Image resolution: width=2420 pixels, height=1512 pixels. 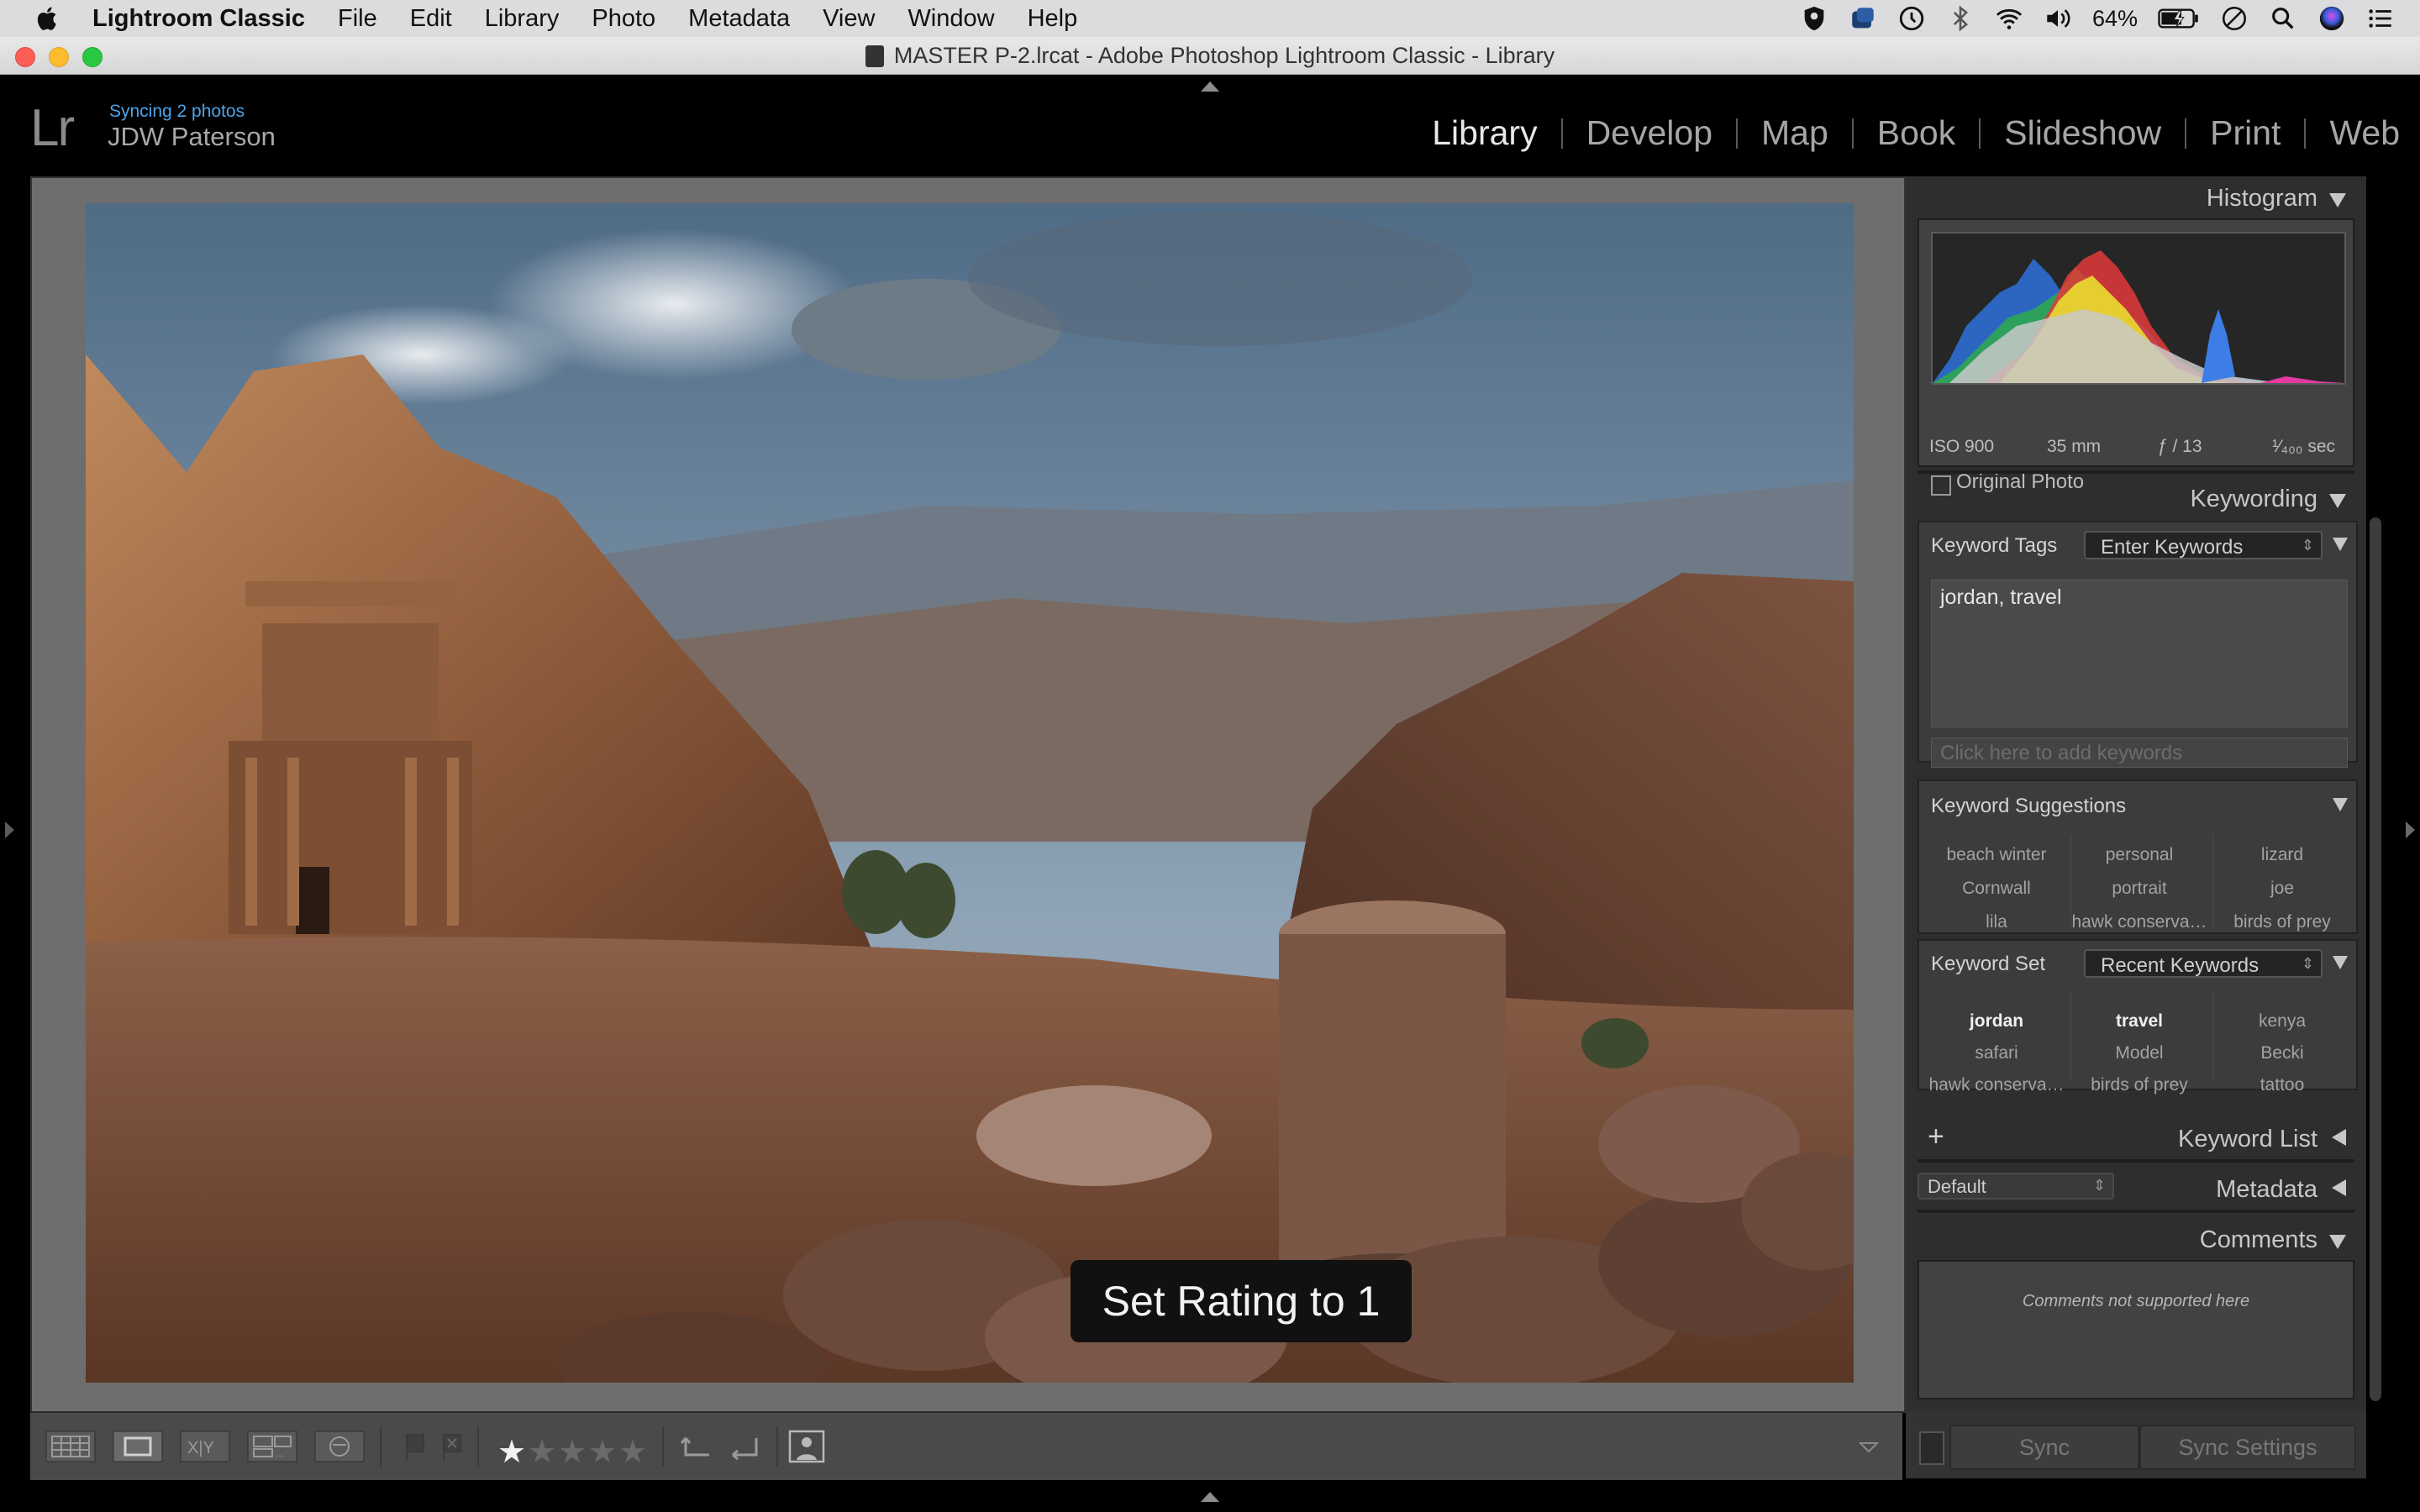 What do you see at coordinates (2140, 753) in the screenshot?
I see `add-keywords-field: Click here to add keywords` at bounding box center [2140, 753].